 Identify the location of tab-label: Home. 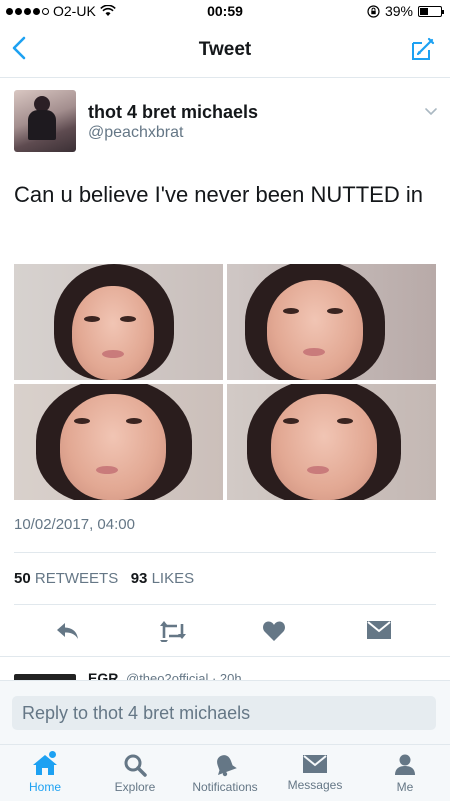
(44, 787).